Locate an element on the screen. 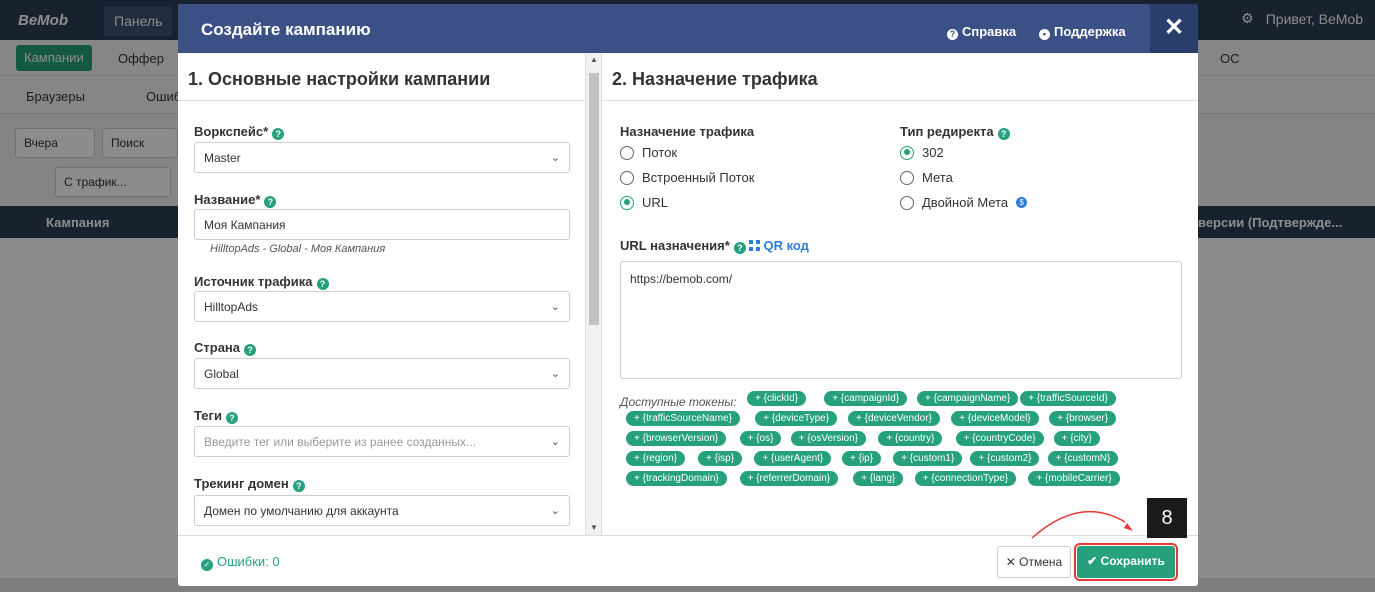  support-link: • Поддержка is located at coordinates (1082, 32).